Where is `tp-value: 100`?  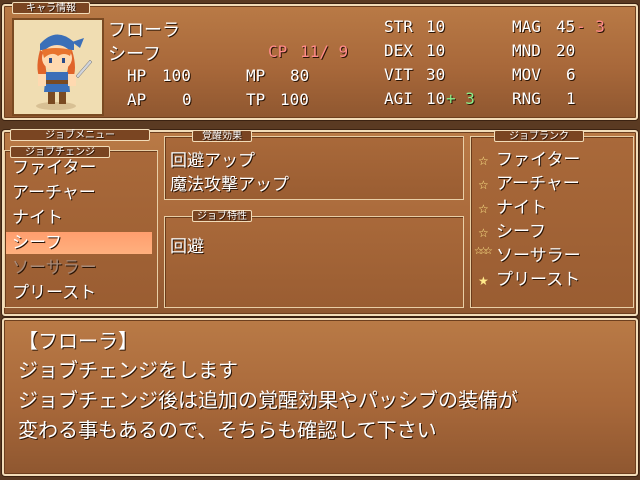 tp-value: 100 is located at coordinates (294, 99).